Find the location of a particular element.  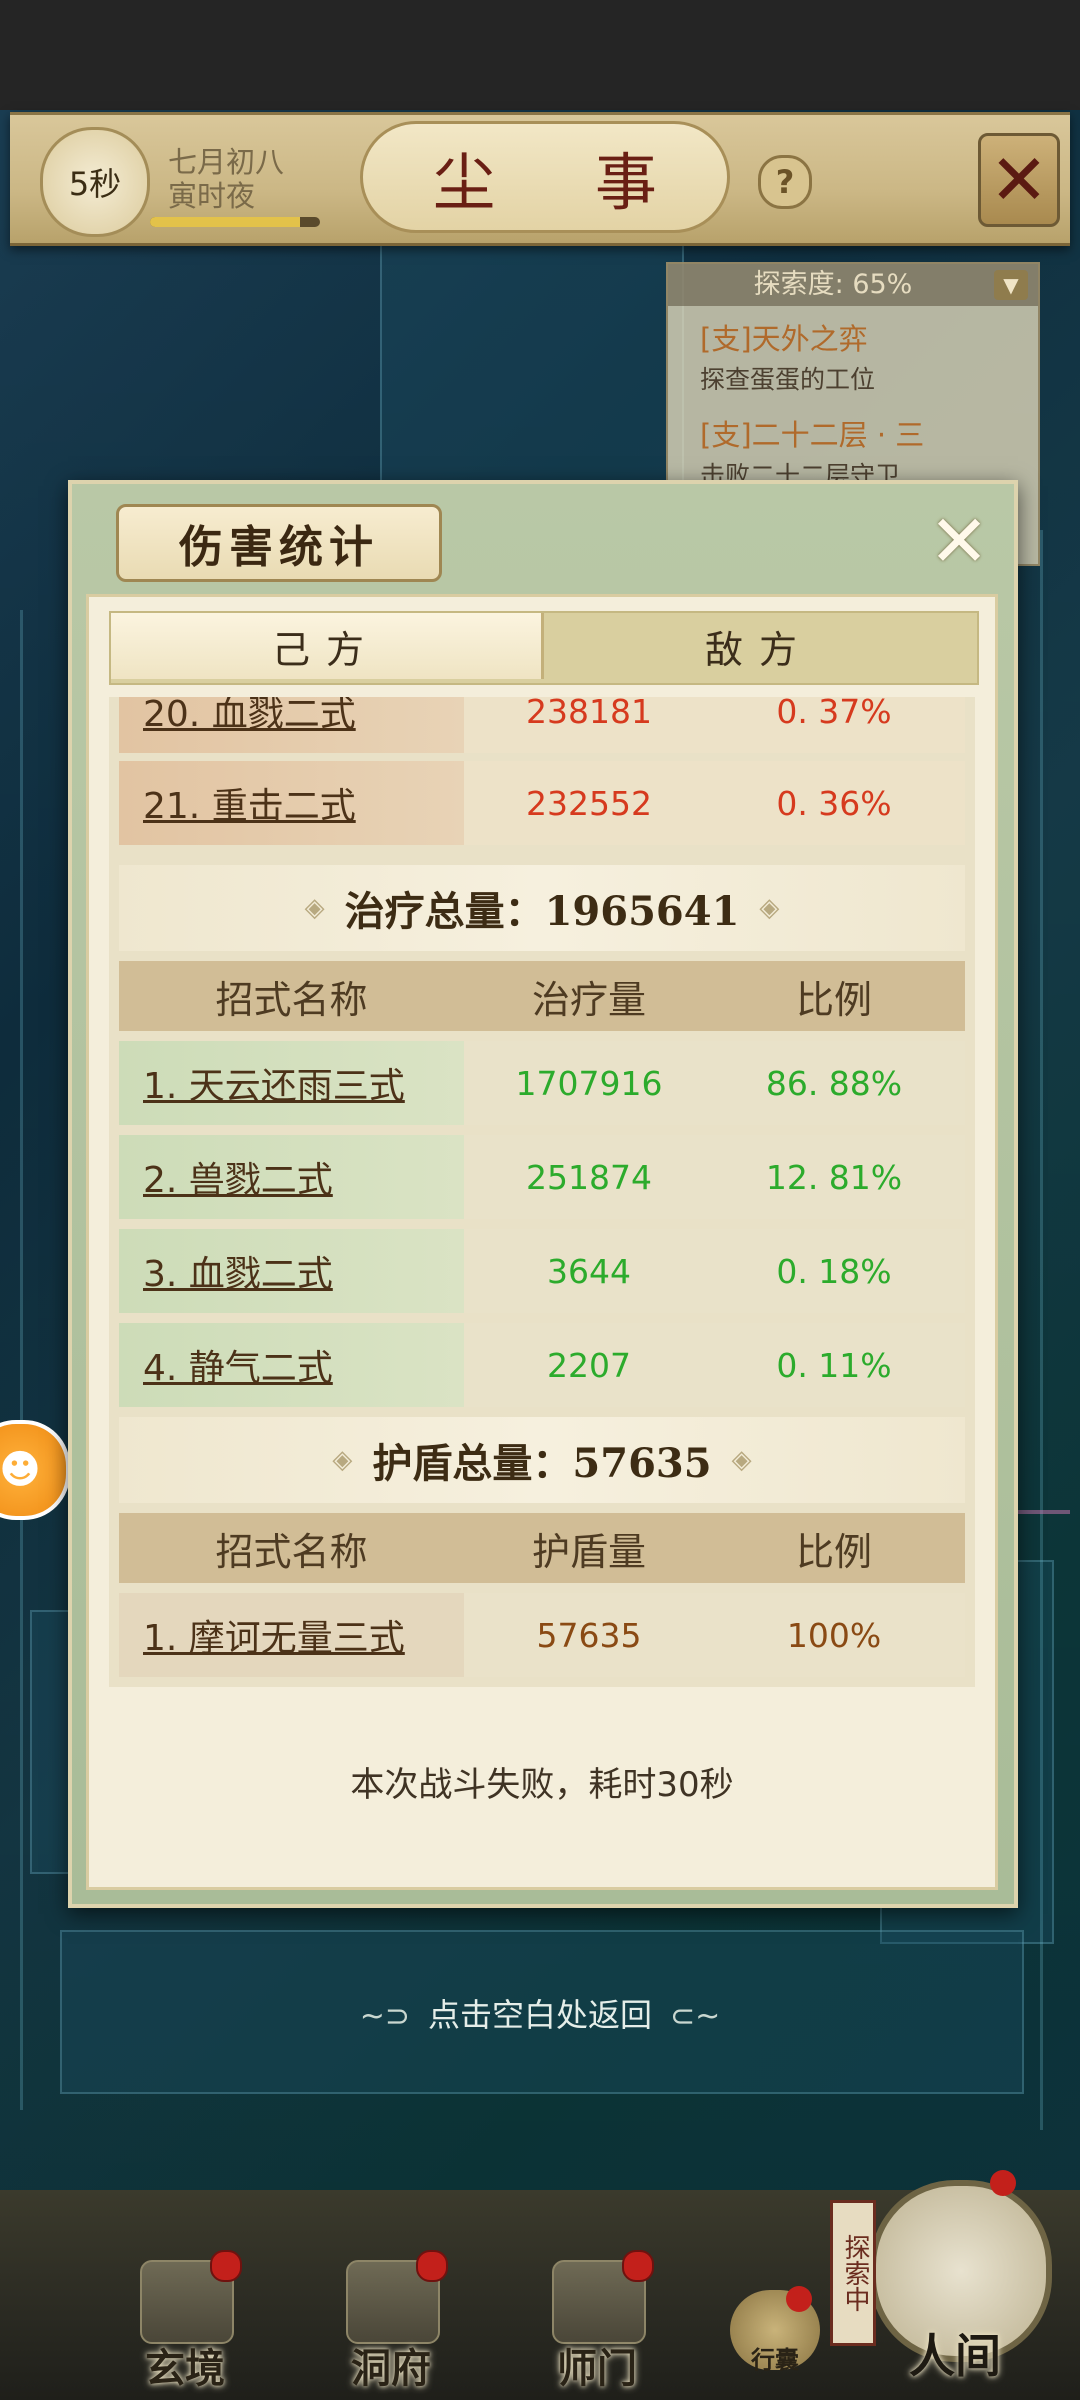

table-row: 2. 兽戮二式 251874 12. 81% is located at coordinates (542, 1177).